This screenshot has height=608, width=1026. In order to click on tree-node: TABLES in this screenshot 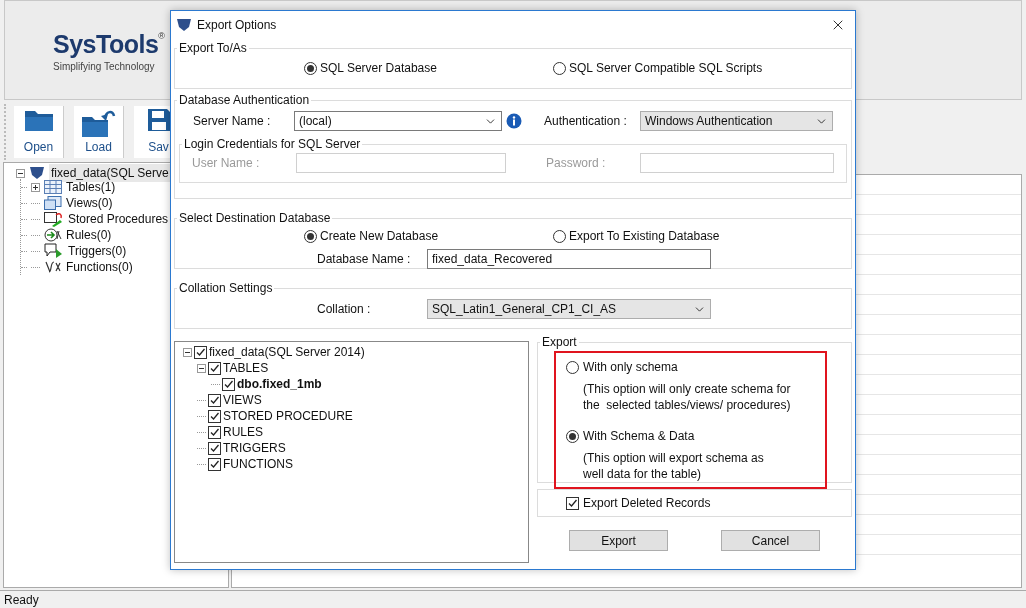, I will do `click(246, 368)`.